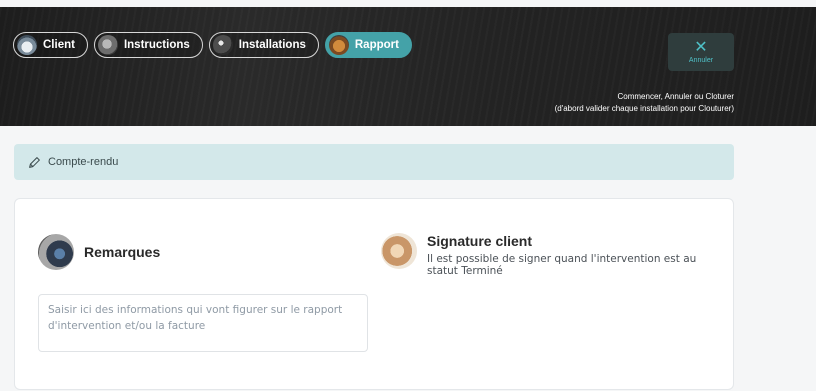 Image resolution: width=816 pixels, height=391 pixels. I want to click on installations-photo-icon, so click(222, 45).